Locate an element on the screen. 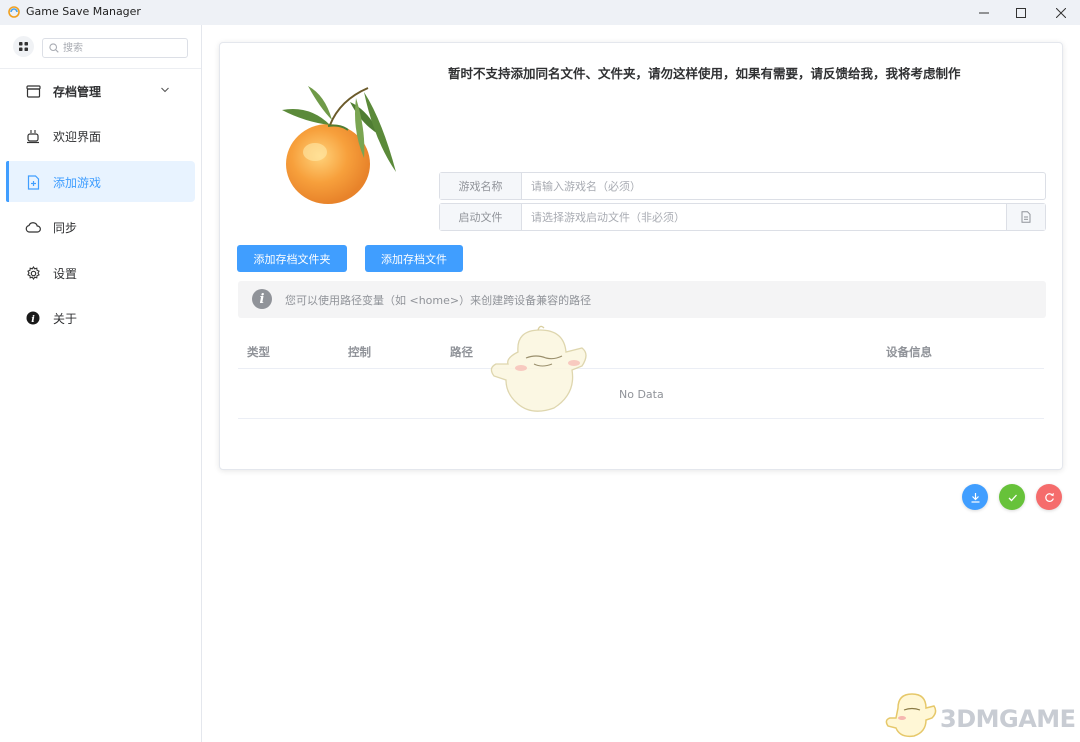 The image size is (1080, 742). game-name-input is located at coordinates (783, 186).